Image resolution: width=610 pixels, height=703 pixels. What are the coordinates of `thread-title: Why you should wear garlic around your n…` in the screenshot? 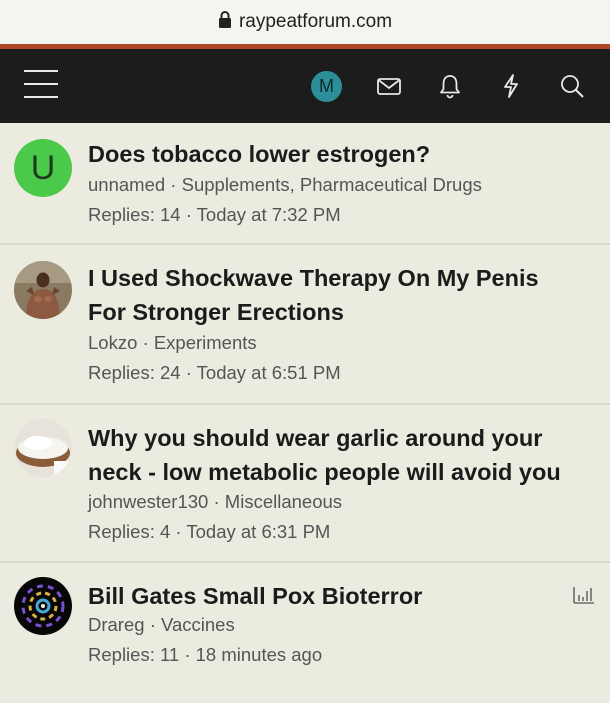 It's located at (343, 455).